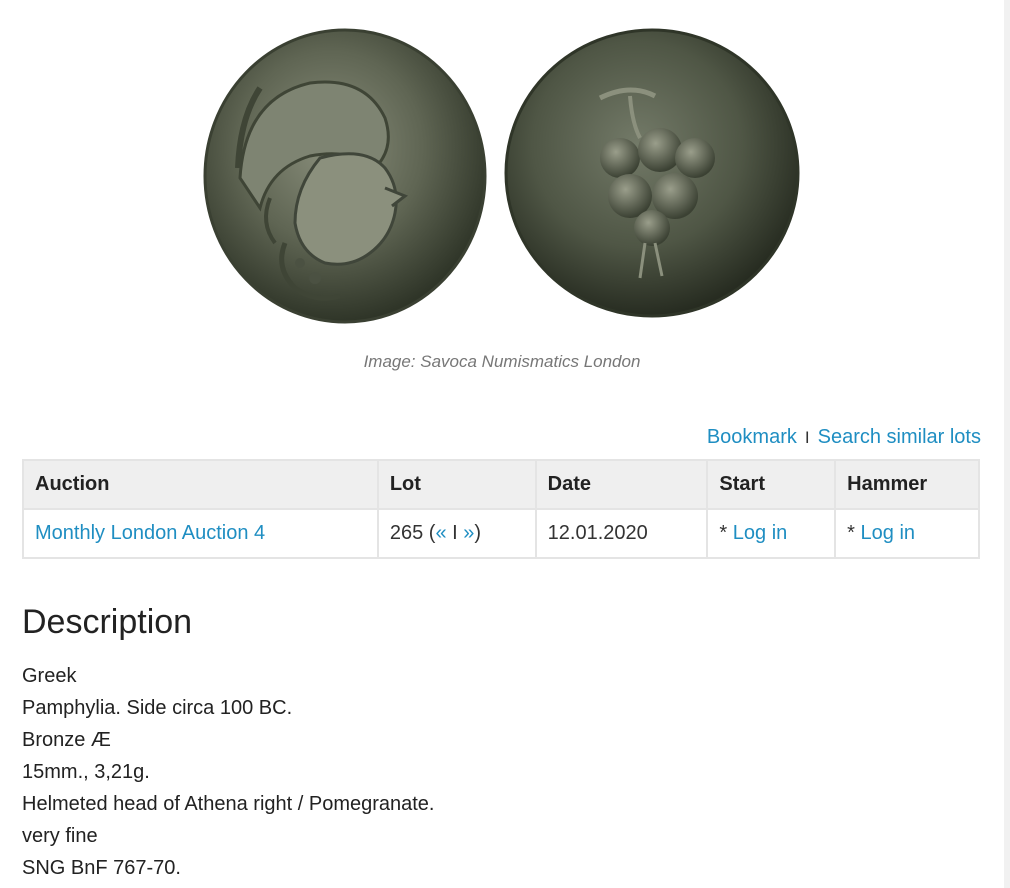 The height and width of the screenshot is (888, 1010). What do you see at coordinates (760, 533) in the screenshot?
I see `start-login-link: Log in` at bounding box center [760, 533].